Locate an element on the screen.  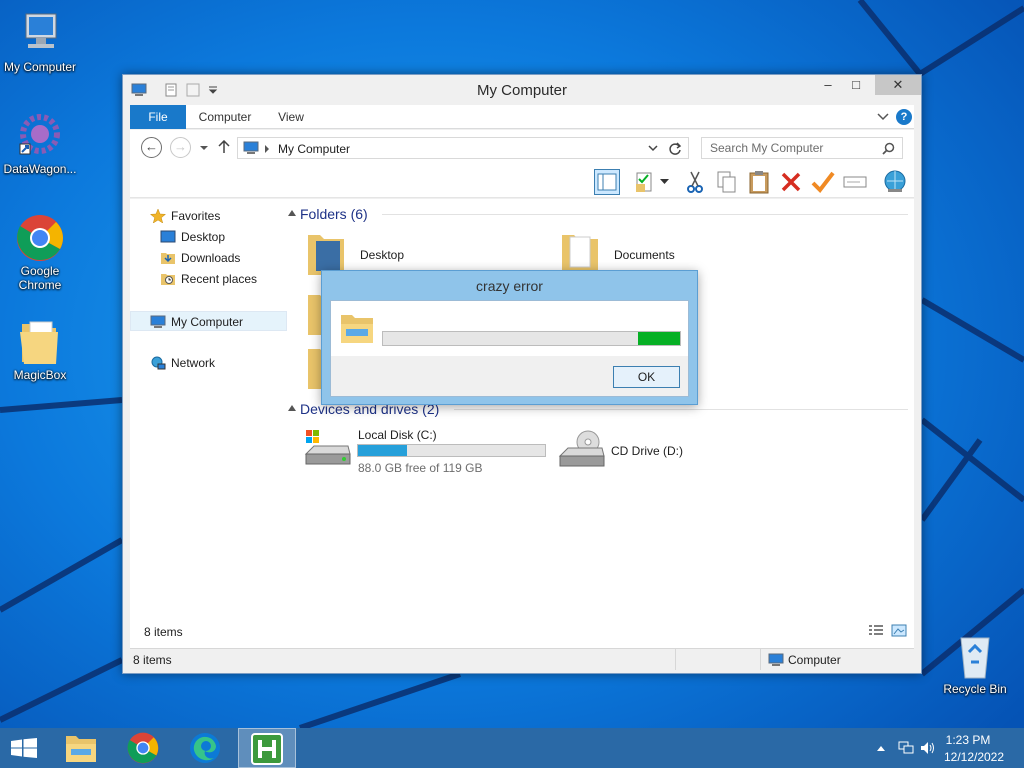
tab-computer: Computer is located at coordinates (225, 117).